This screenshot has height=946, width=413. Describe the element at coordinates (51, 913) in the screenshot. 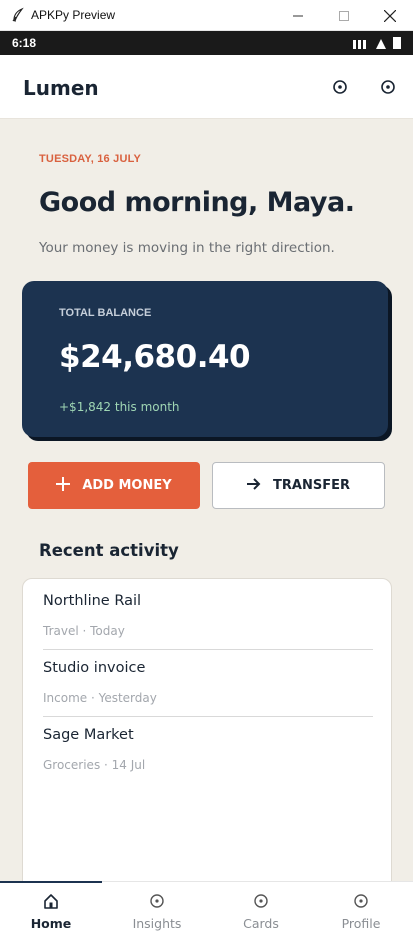

I see `nav-item-home: Home` at that location.